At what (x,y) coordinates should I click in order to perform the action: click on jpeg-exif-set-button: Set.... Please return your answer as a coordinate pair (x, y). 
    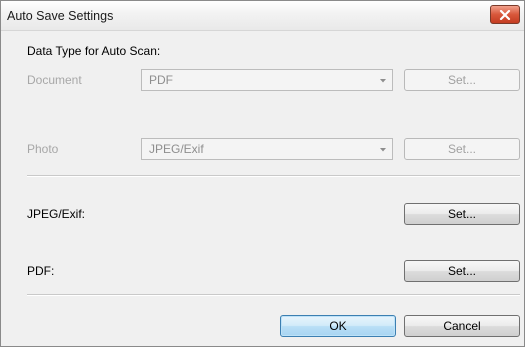
    Looking at the image, I should click on (462, 214).